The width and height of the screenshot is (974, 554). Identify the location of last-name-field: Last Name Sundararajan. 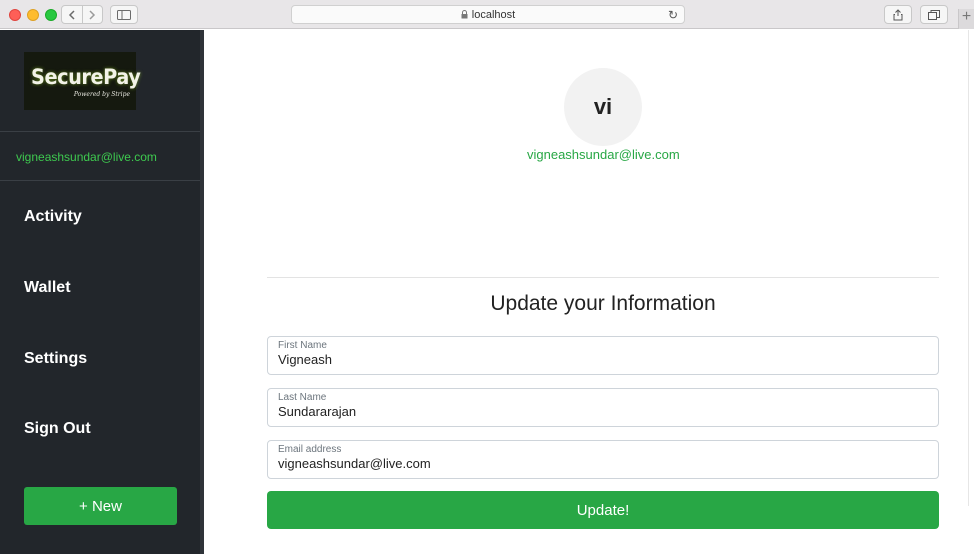
(603, 407).